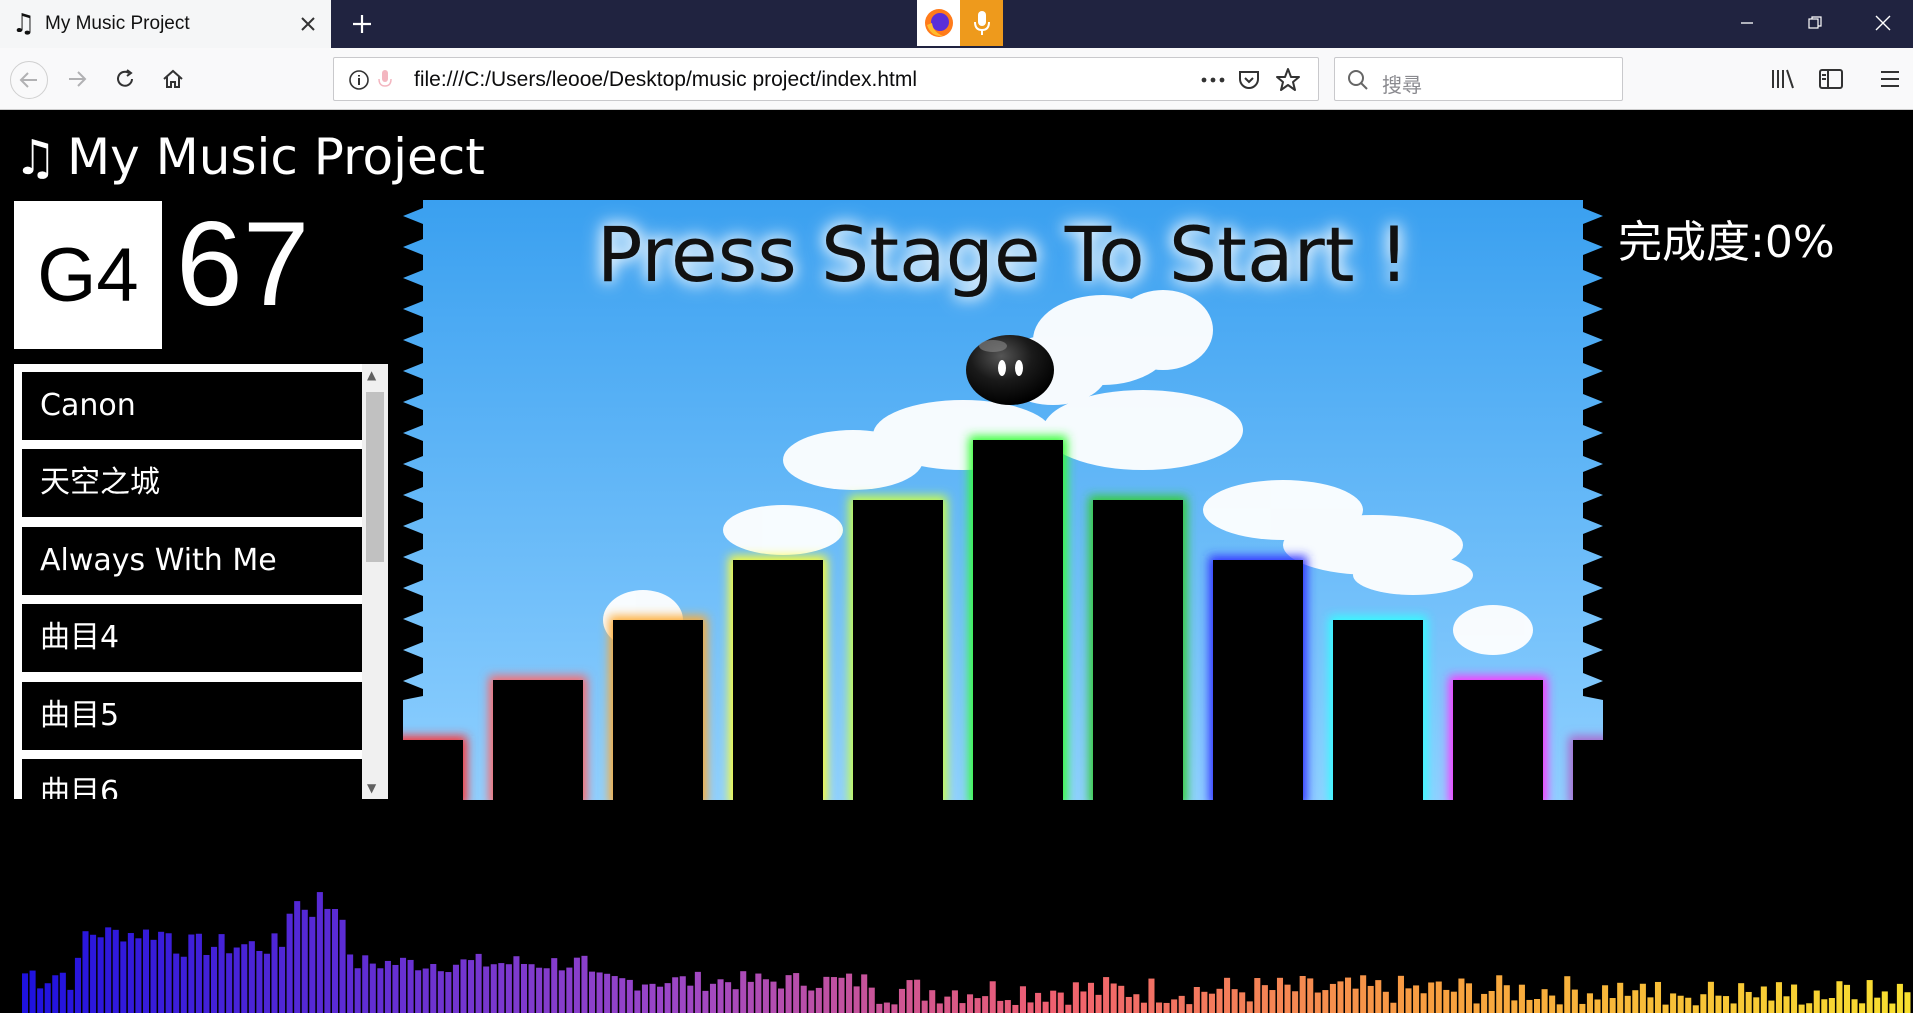 Image resolution: width=1913 pixels, height=1013 pixels. I want to click on minimize-icon, so click(1747, 23).